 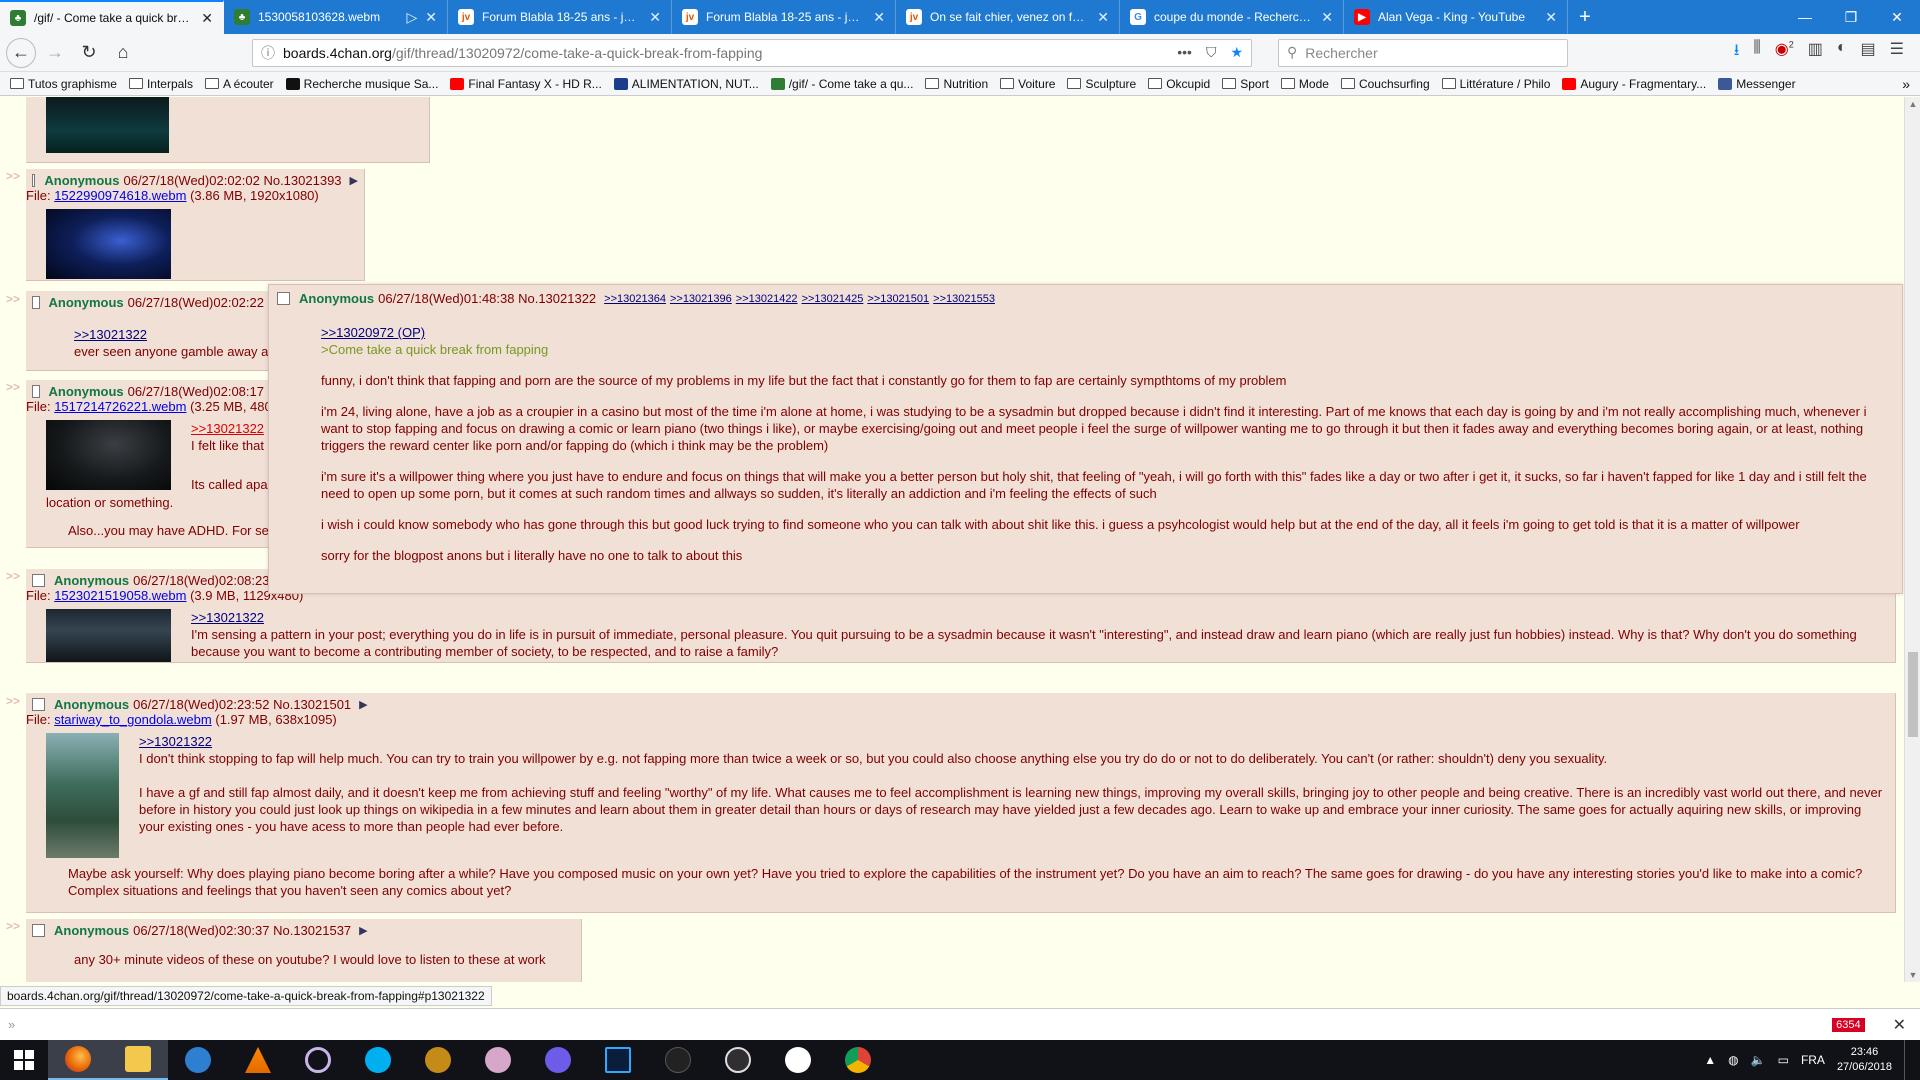 What do you see at coordinates (1211, 52) in the screenshot?
I see `pocket-icon: ⛉` at bounding box center [1211, 52].